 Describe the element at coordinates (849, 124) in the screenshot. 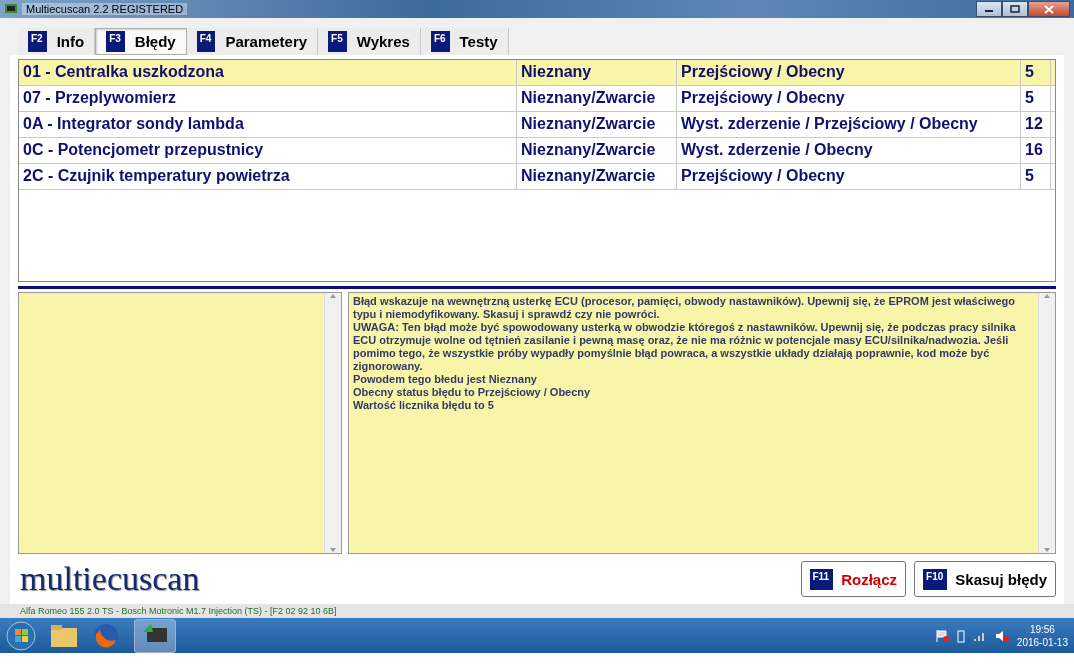

I see `table-cell: Wyst. zderzenie / Przejściowy / Obecny` at that location.